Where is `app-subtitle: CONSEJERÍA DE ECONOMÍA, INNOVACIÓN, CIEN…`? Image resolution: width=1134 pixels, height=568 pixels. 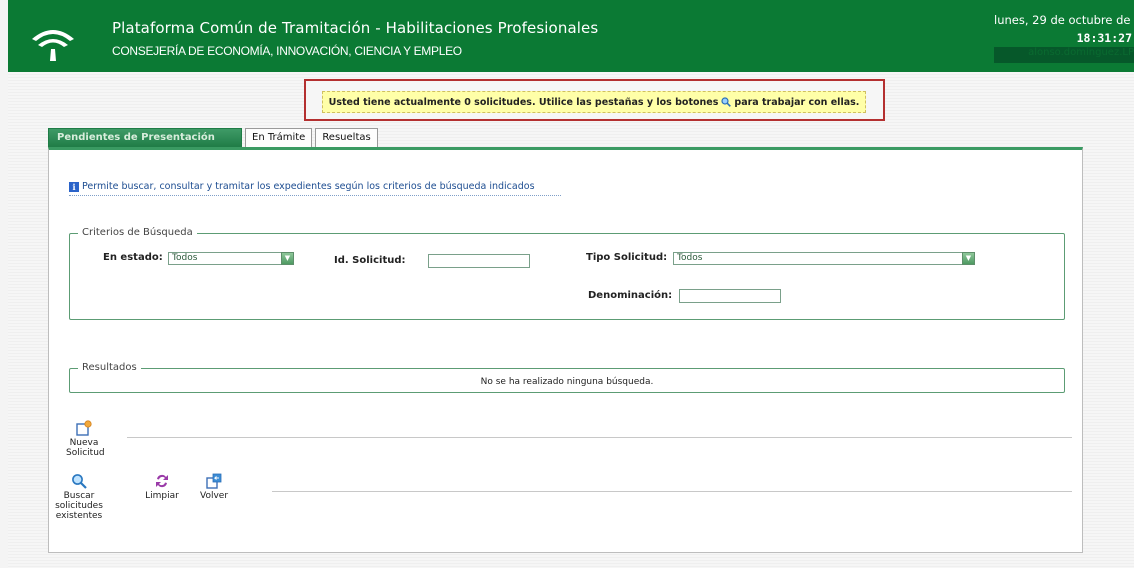
app-subtitle: CONSEJERÍA DE ECONOMÍA, INNOVACIÓN, CIEN… is located at coordinates (287, 51).